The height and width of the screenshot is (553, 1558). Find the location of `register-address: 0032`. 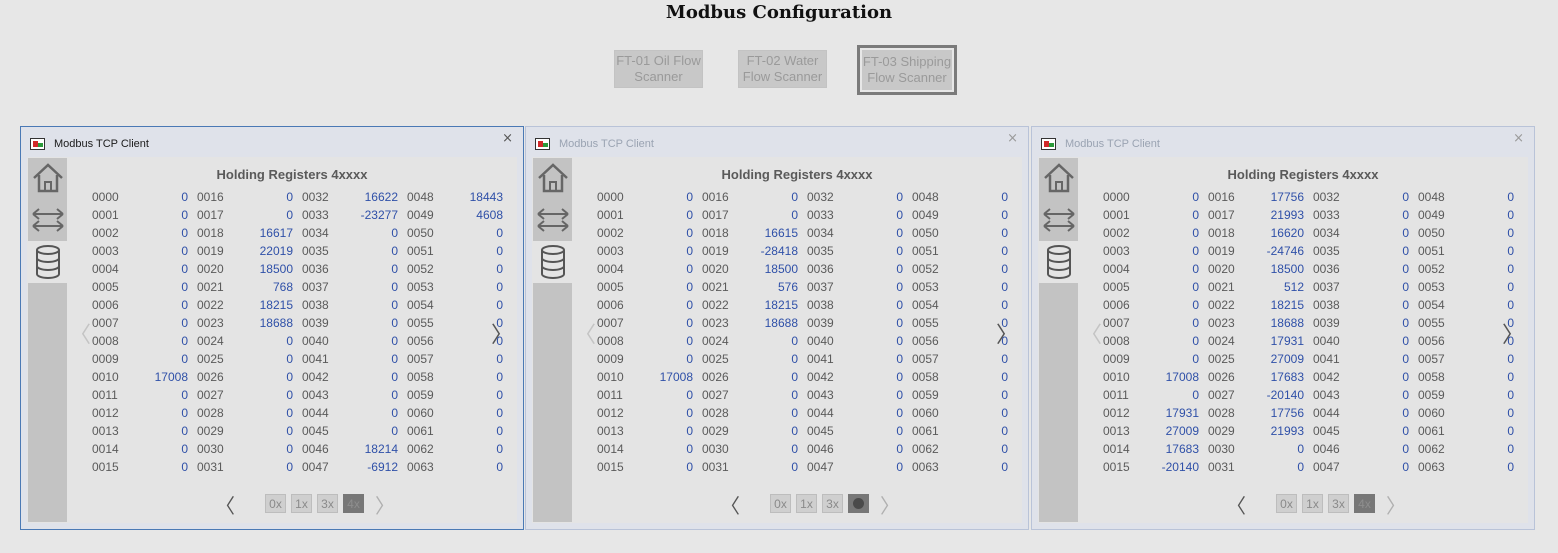

register-address: 0032 is located at coordinates (820, 197).